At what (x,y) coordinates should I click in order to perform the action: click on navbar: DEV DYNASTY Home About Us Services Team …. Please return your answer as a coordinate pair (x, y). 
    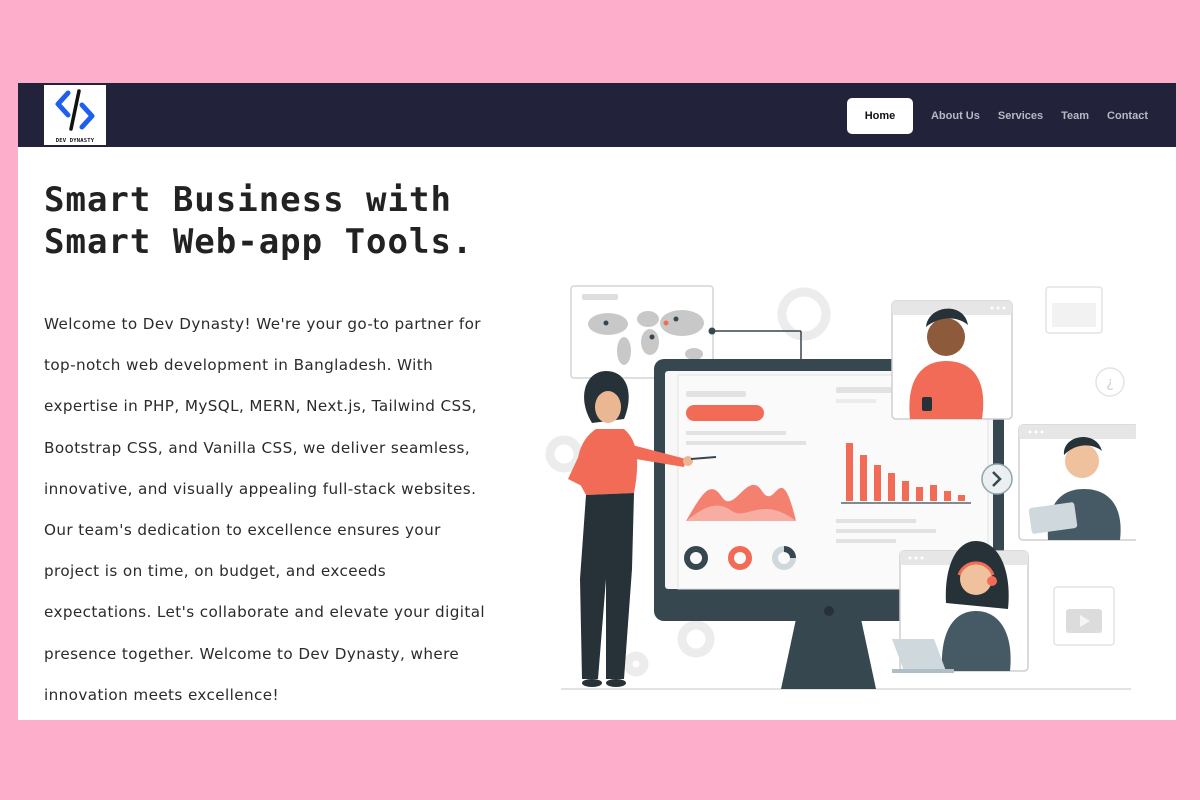
    Looking at the image, I should click on (597, 115).